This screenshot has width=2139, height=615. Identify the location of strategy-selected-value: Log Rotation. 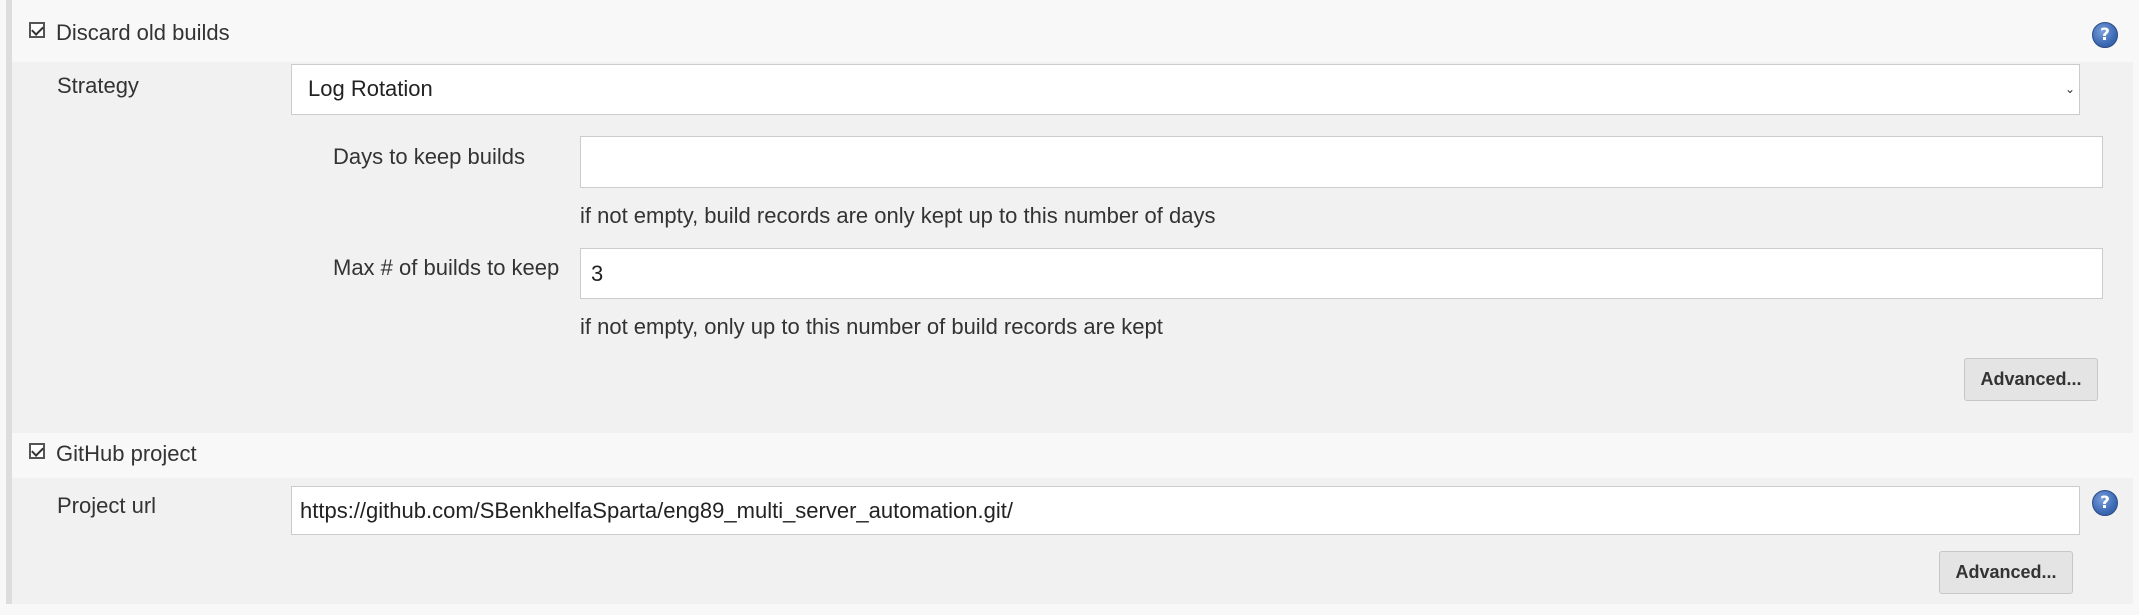
(370, 88).